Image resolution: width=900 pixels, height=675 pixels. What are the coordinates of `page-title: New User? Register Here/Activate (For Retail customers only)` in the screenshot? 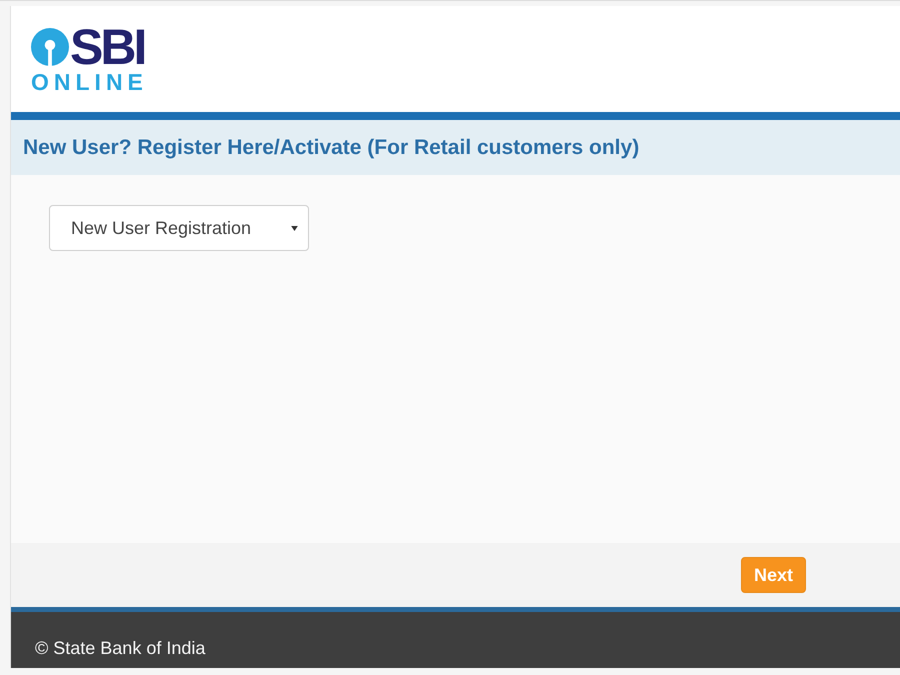 It's located at (331, 148).